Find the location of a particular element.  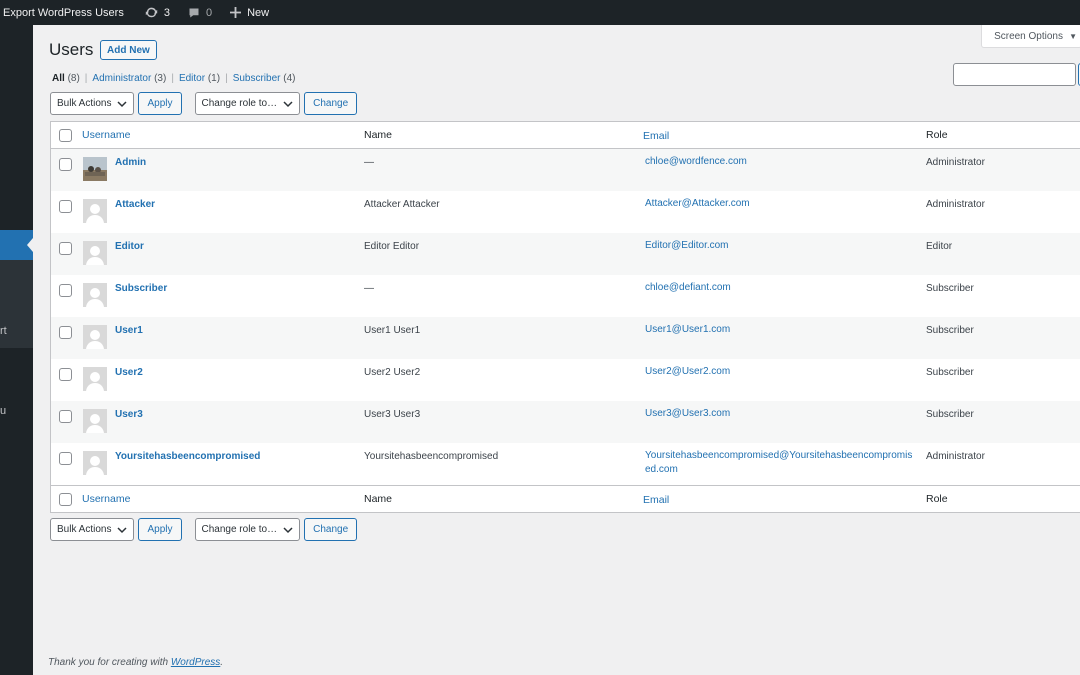

comments-count: 0 is located at coordinates (209, 12).